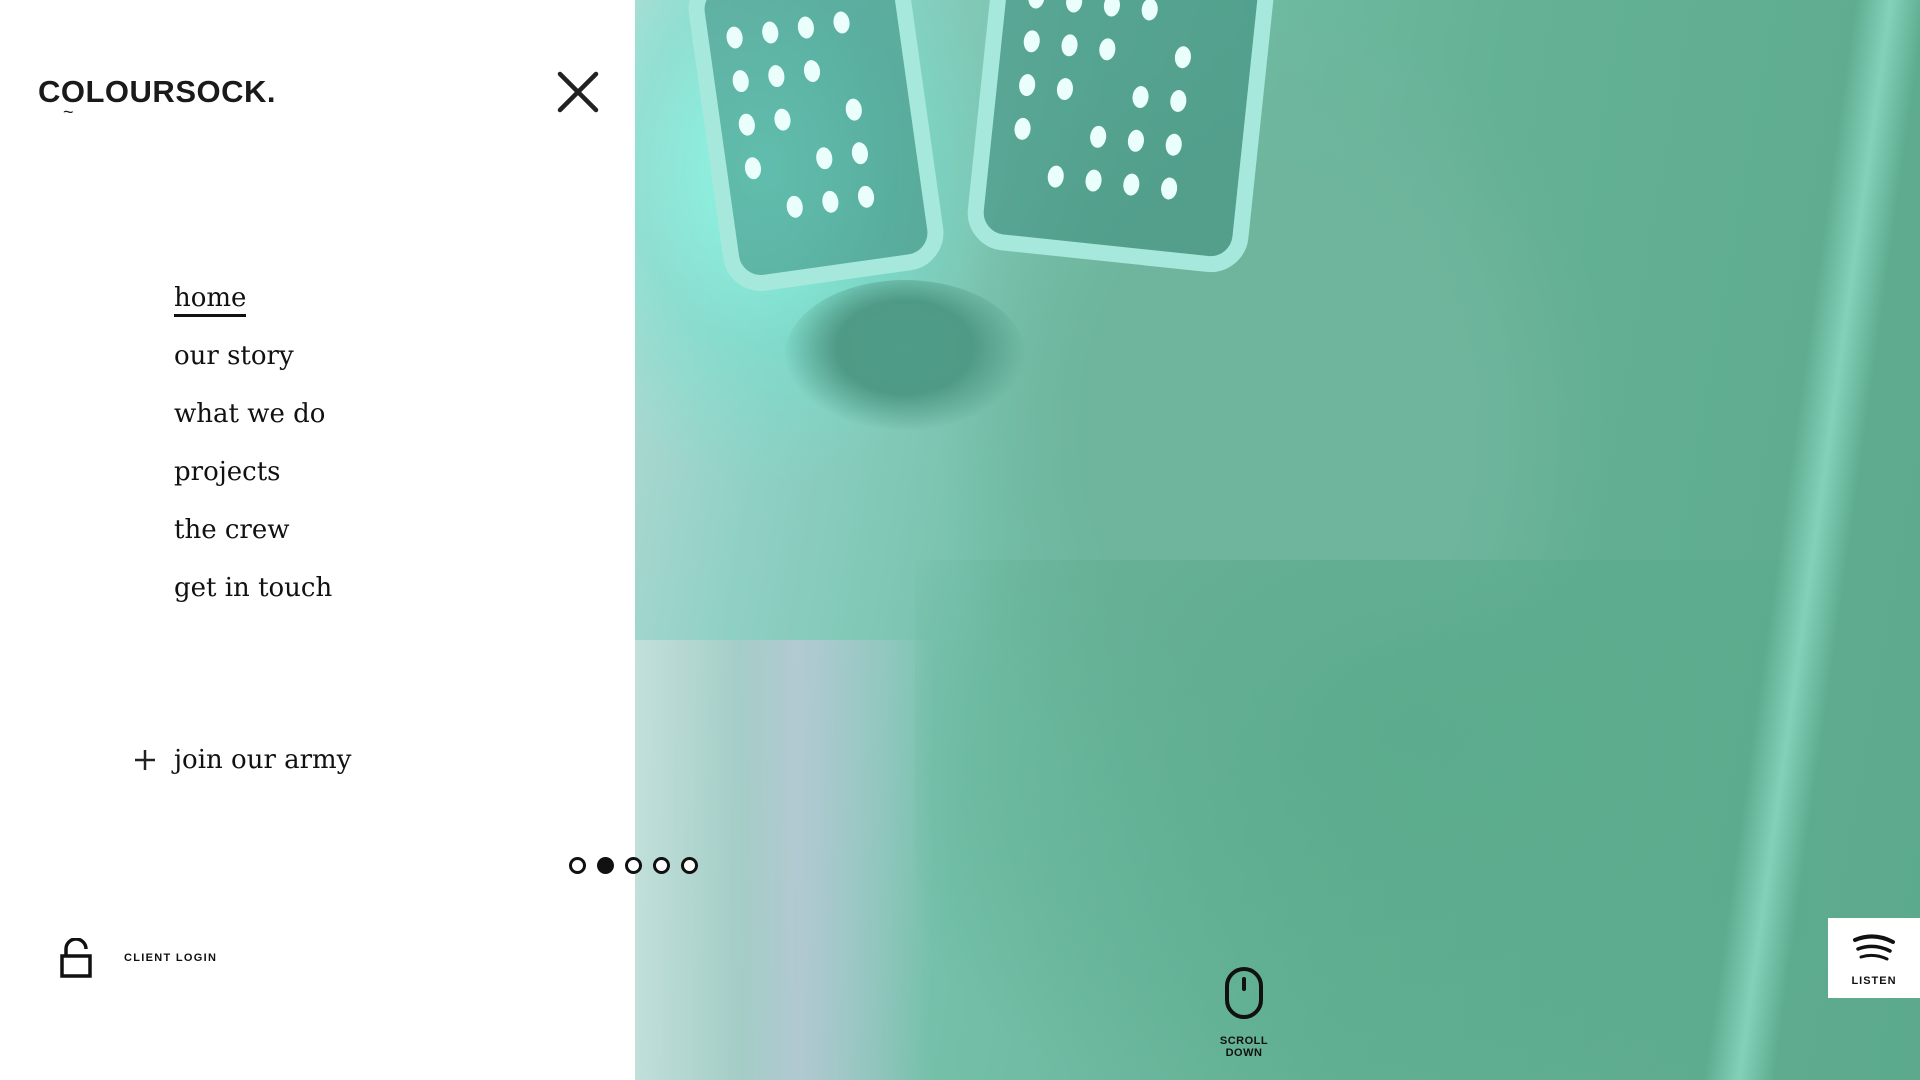 The image size is (1920, 1080). Describe the element at coordinates (231, 530) in the screenshot. I see `nav-item-label: the crew` at that location.